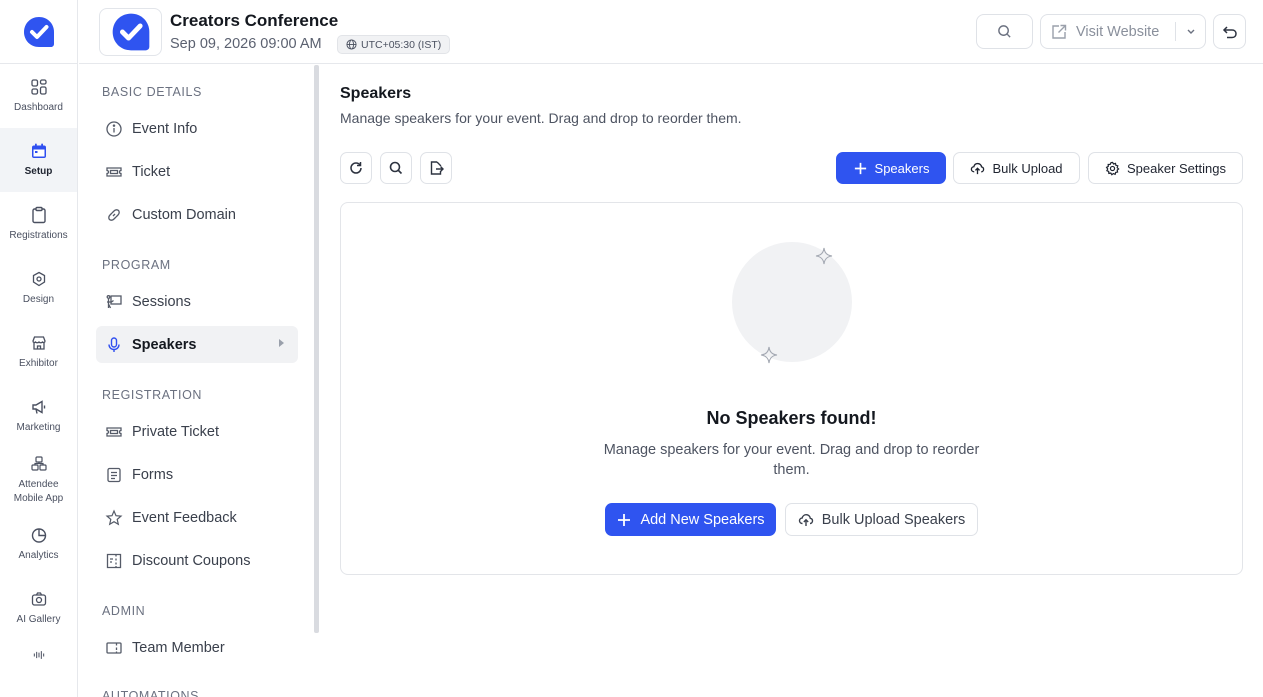 This screenshot has width=1263, height=697. I want to click on presentation-icon, so click(114, 301).